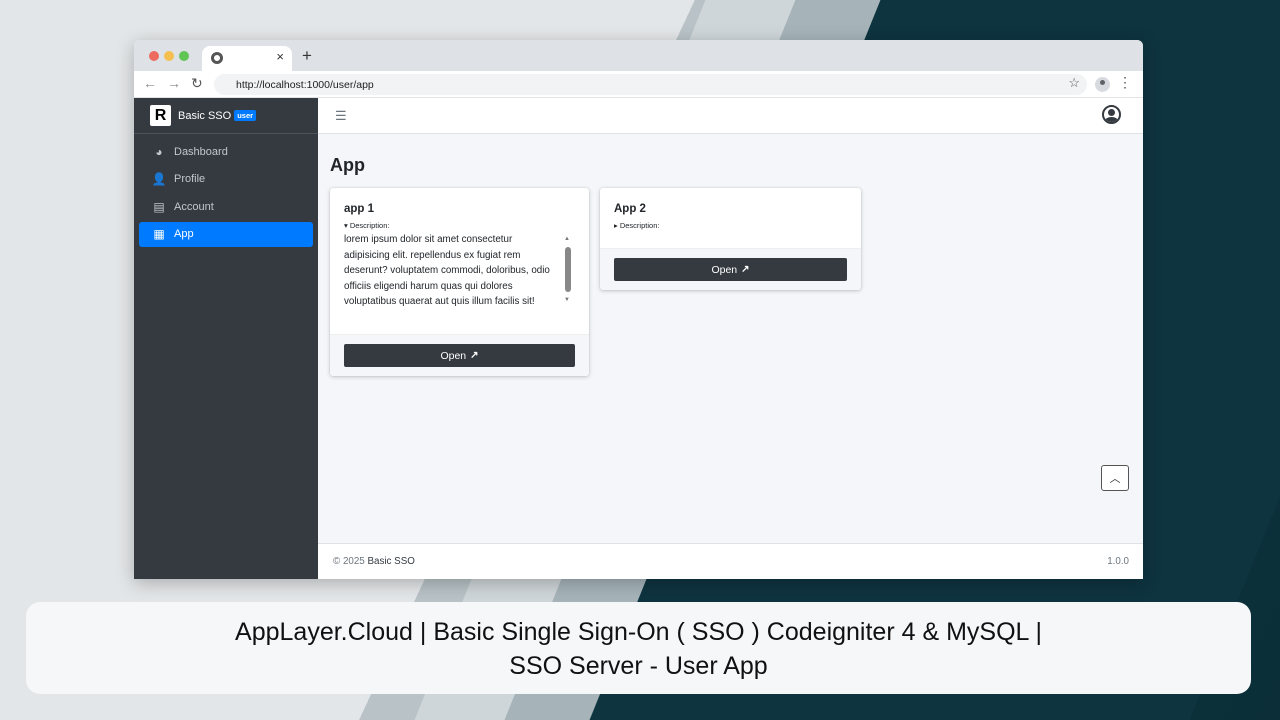 This screenshot has width=1280, height=720. Describe the element at coordinates (1125, 82) in the screenshot. I see `kebab-menu-icon: ⋮` at that location.